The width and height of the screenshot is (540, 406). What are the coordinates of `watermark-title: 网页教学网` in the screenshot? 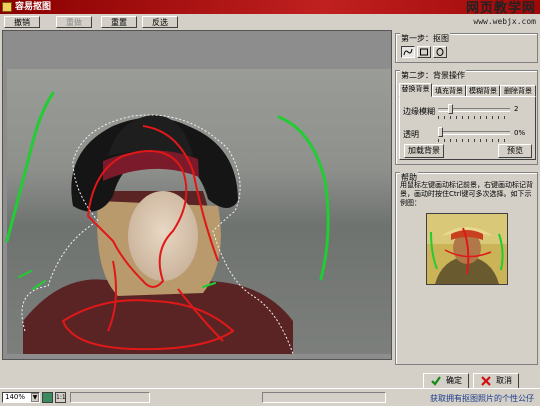 It's located at (500, 8).